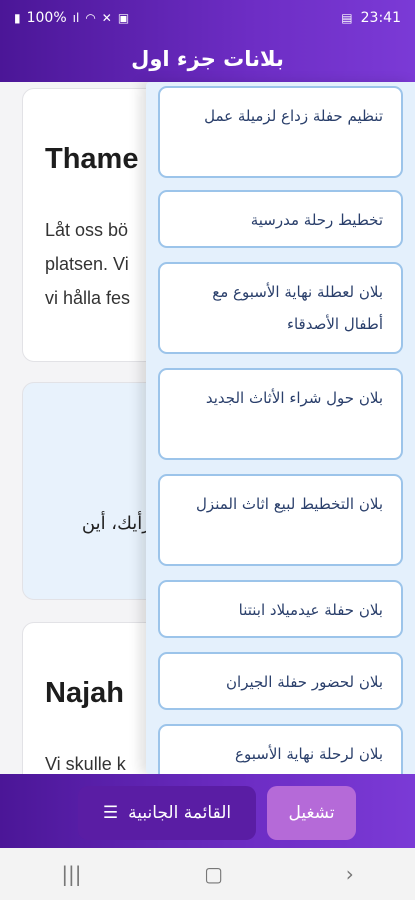  I want to click on card-title: Najah, so click(84, 693).